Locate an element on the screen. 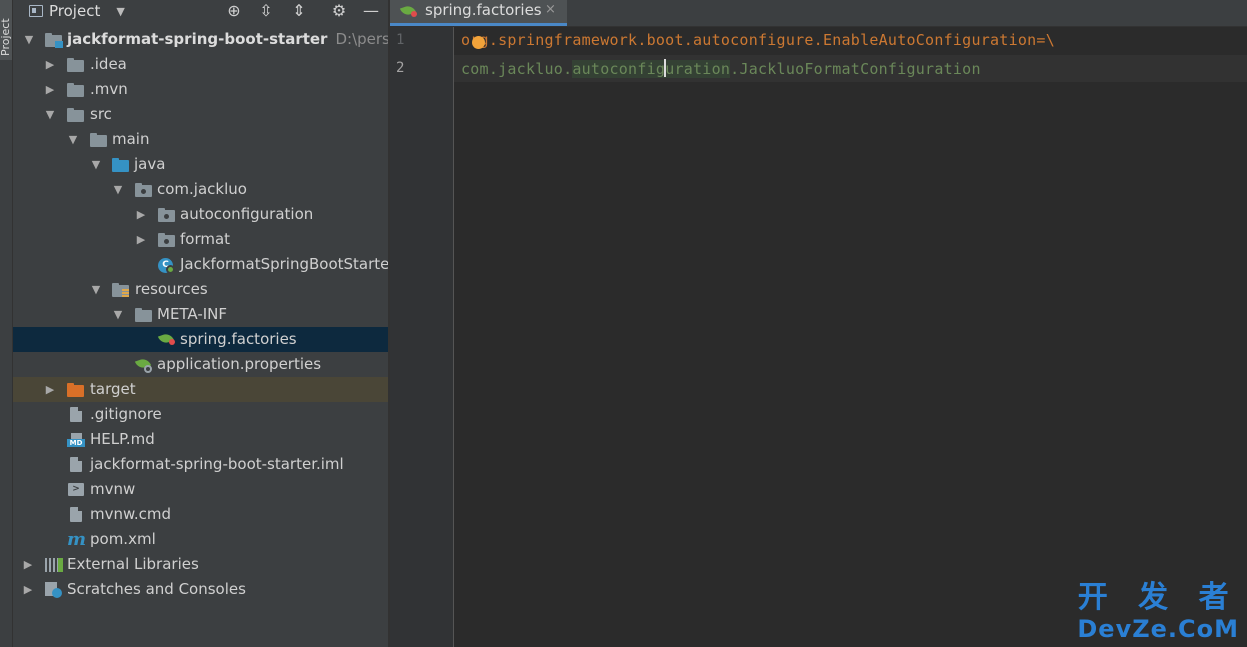 The image size is (1247, 647). tree-item-app-class: C JackformatSpringBootStarterApplication is located at coordinates (200, 264).